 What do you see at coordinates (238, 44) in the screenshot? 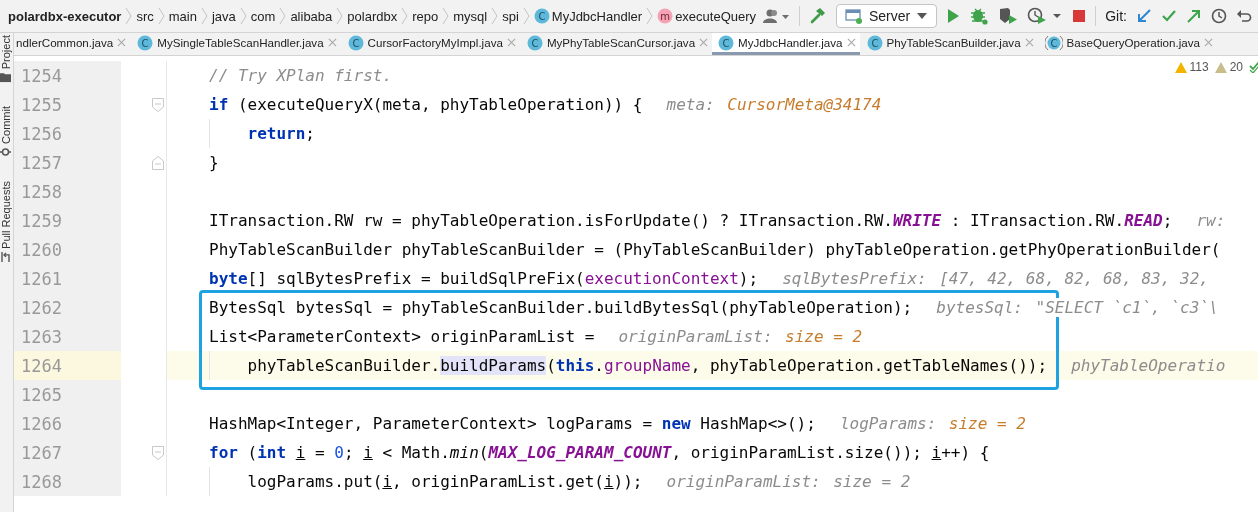
I see `file-tab: C MySingleTableScanHandler.java` at bounding box center [238, 44].